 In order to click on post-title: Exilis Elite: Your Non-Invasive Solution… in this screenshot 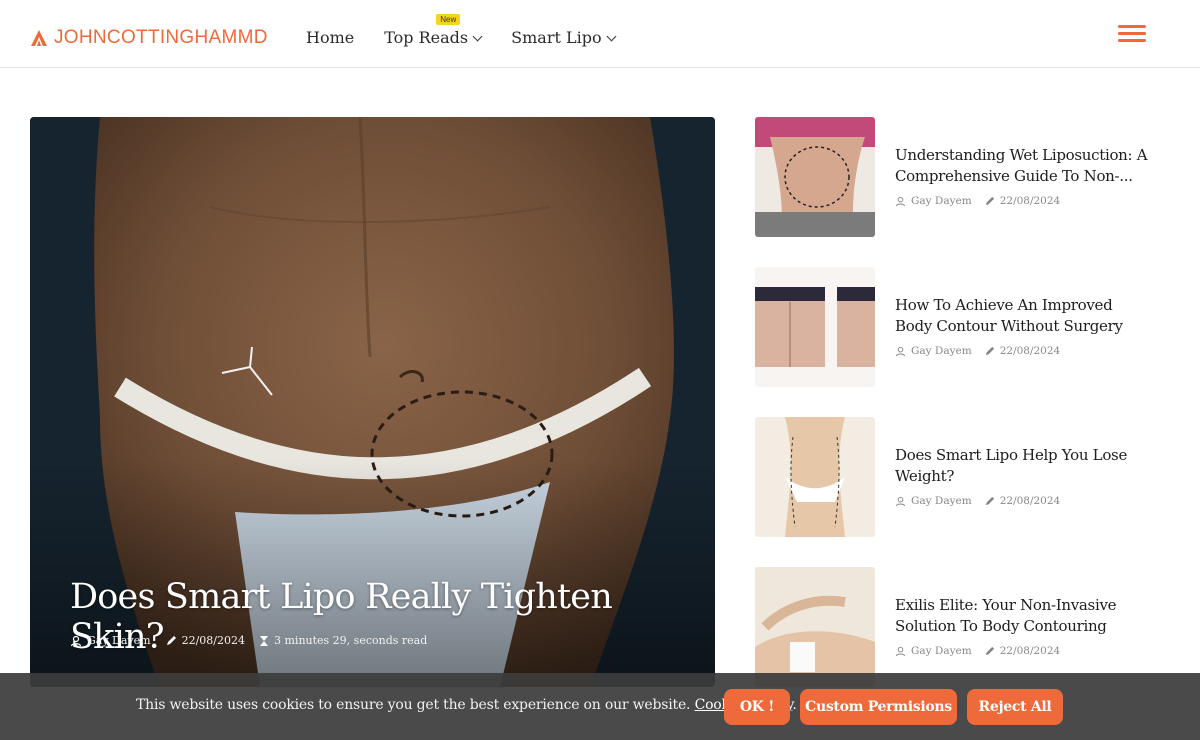, I will do `click(1022, 616)`.